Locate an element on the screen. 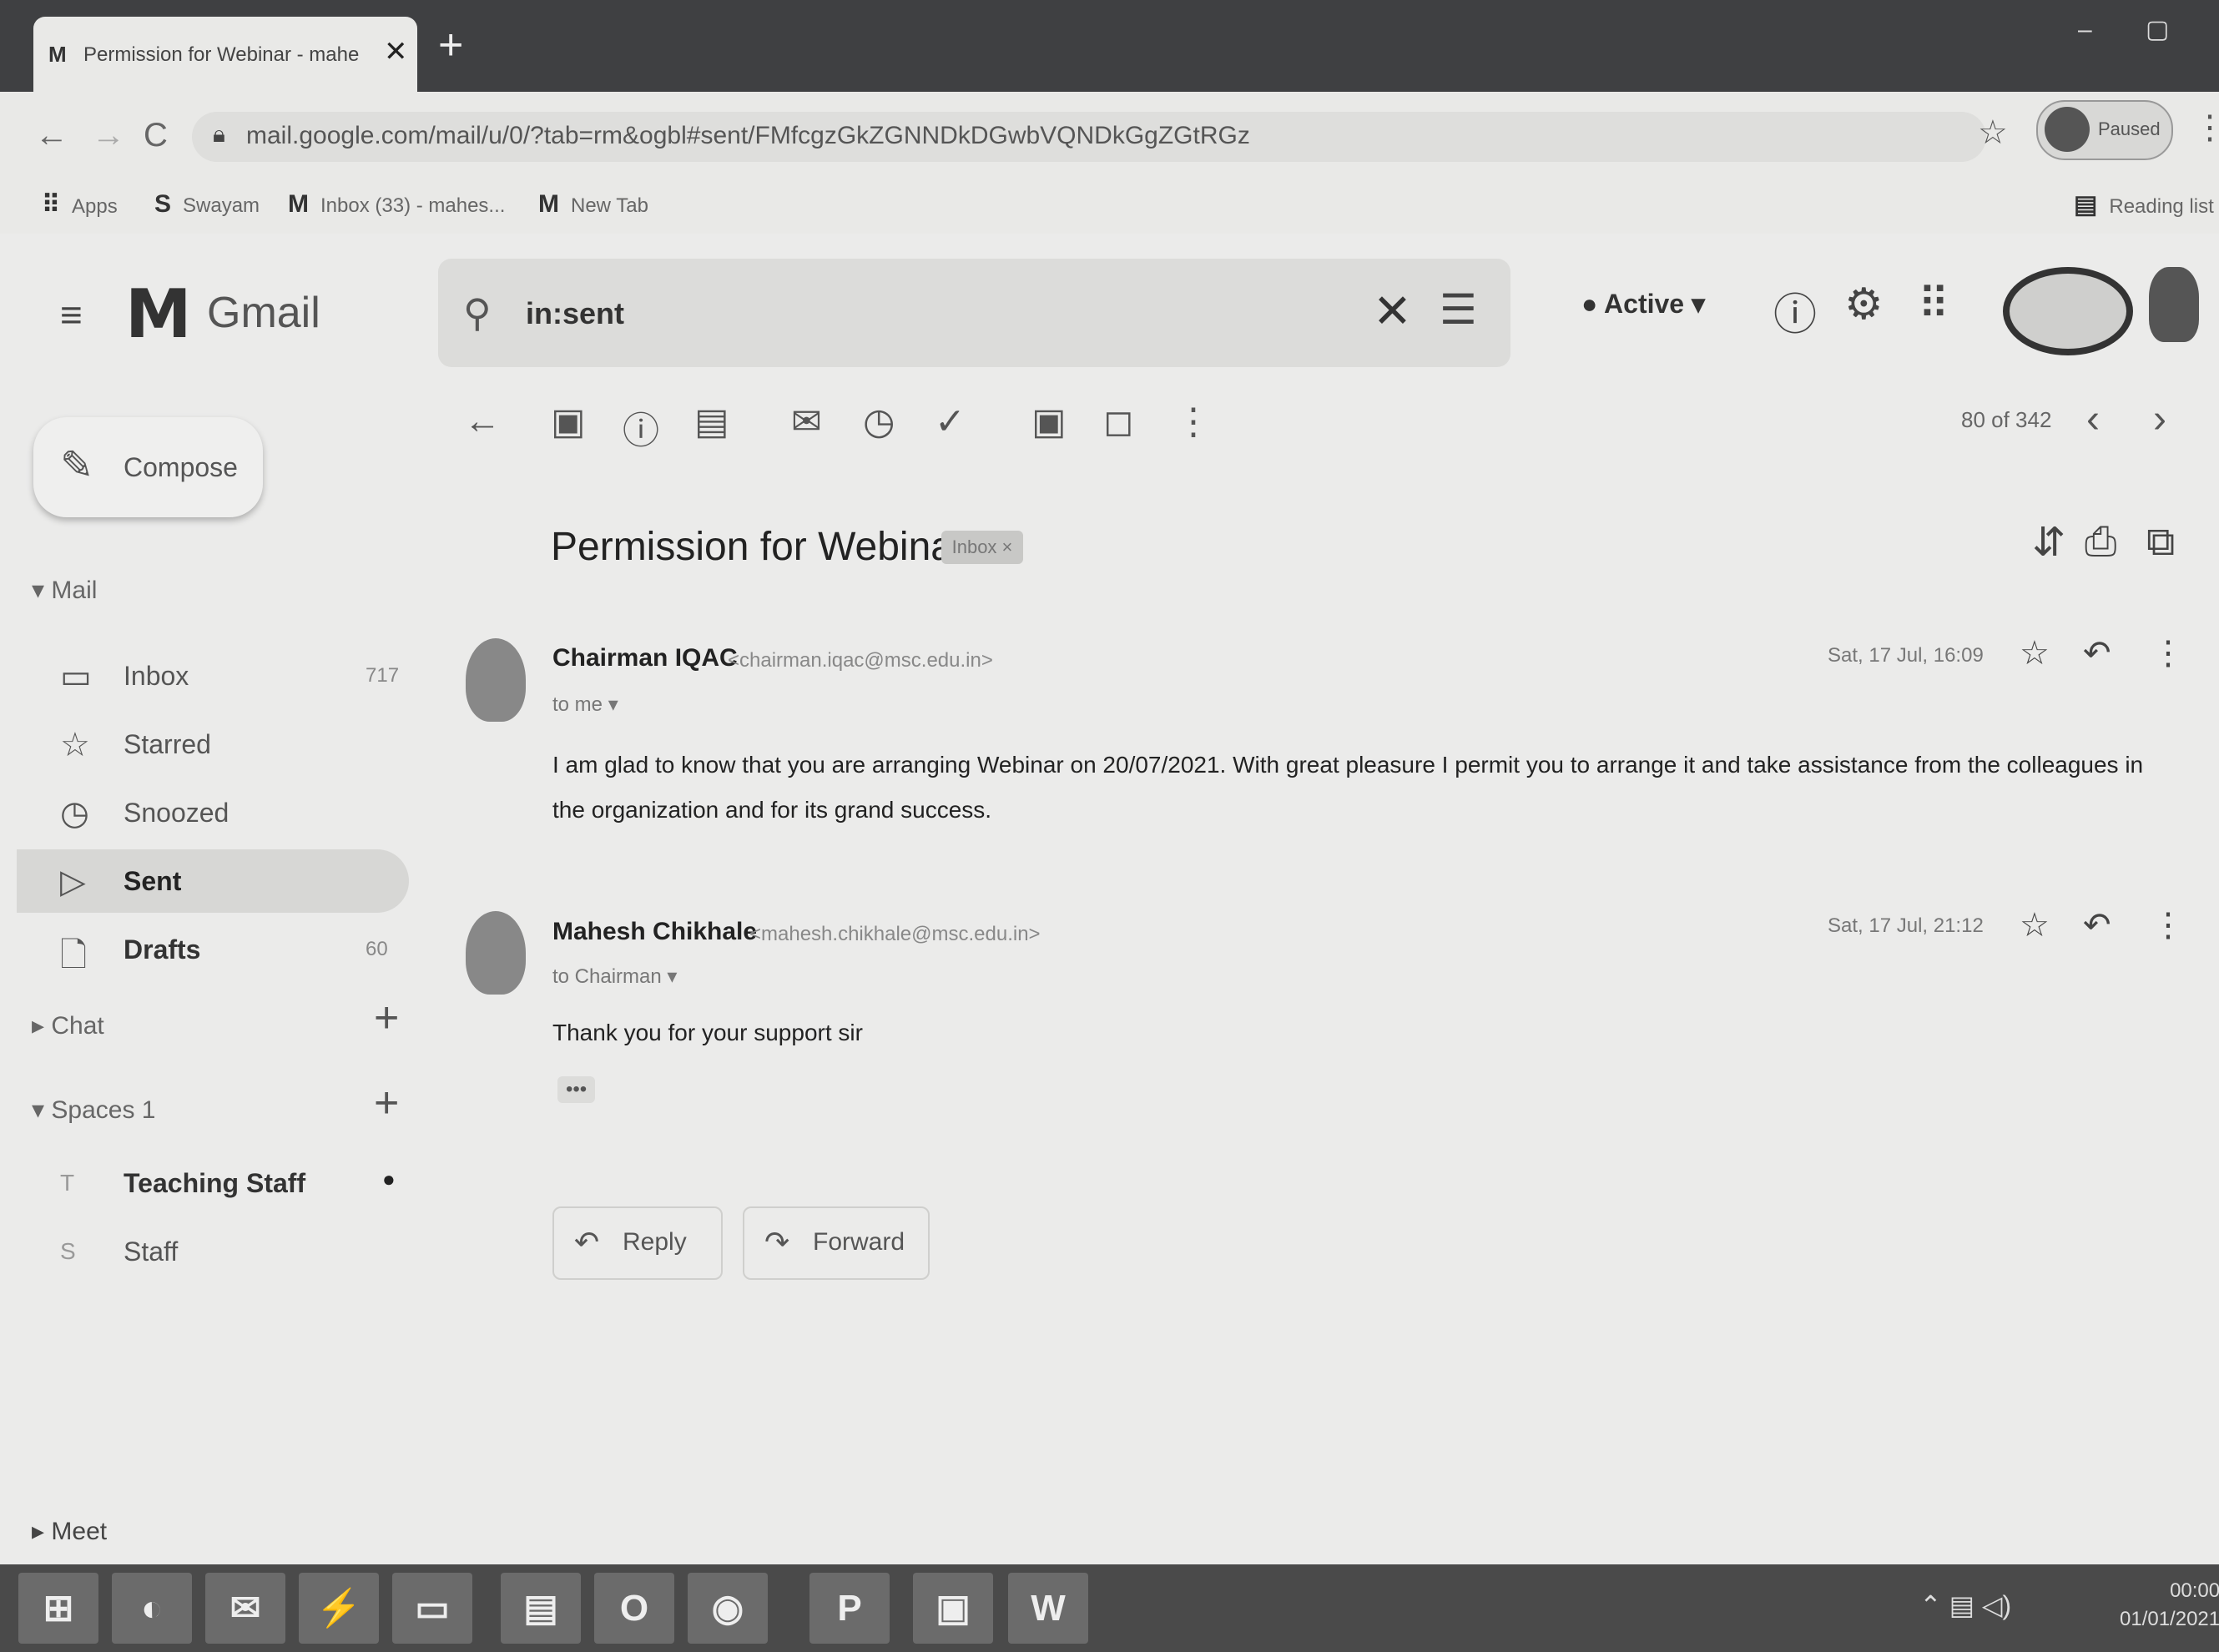 The image size is (2219, 1652). label-icon: ◻ is located at coordinates (1118, 422).